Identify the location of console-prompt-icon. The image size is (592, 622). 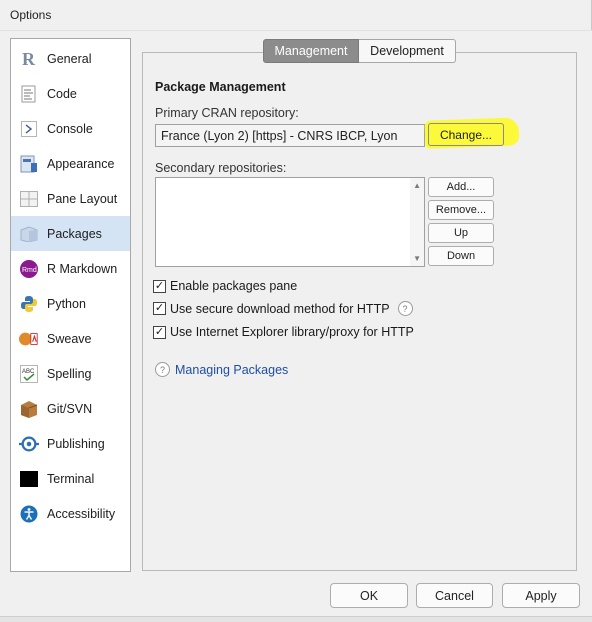
(29, 129).